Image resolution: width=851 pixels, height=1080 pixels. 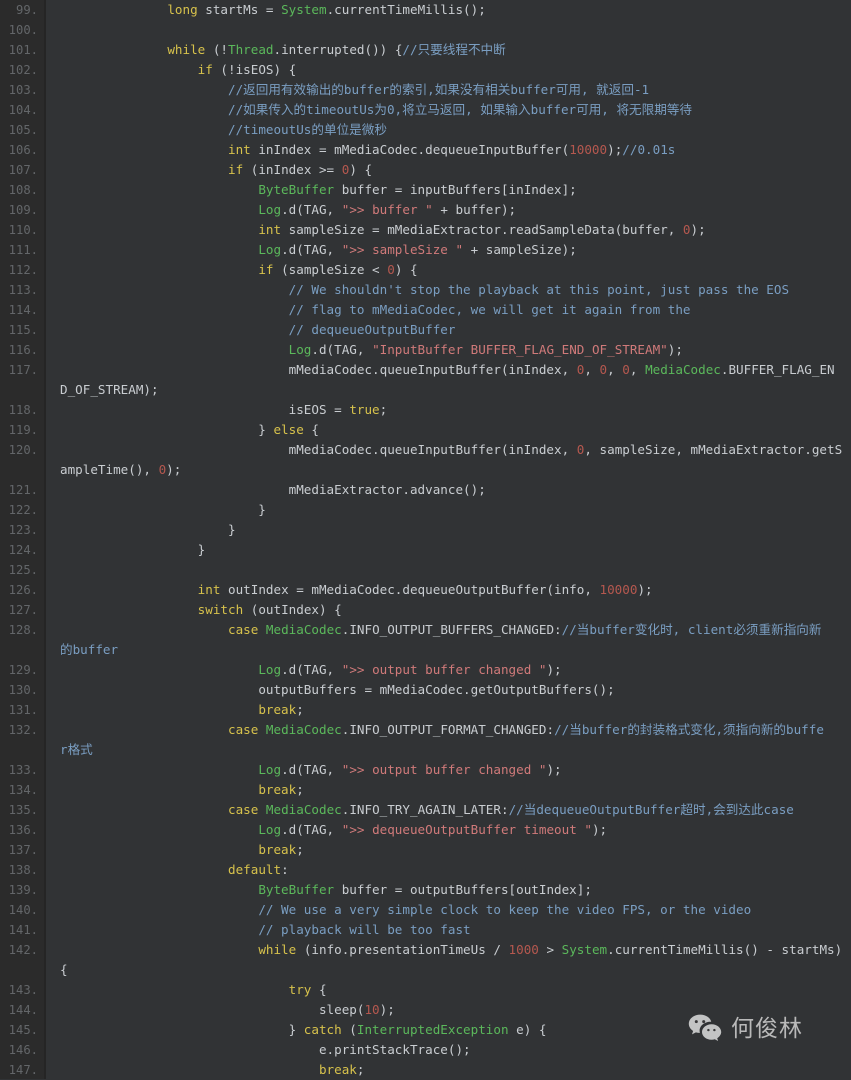 I want to click on code-line: 124. }, so click(x=425, y=550).